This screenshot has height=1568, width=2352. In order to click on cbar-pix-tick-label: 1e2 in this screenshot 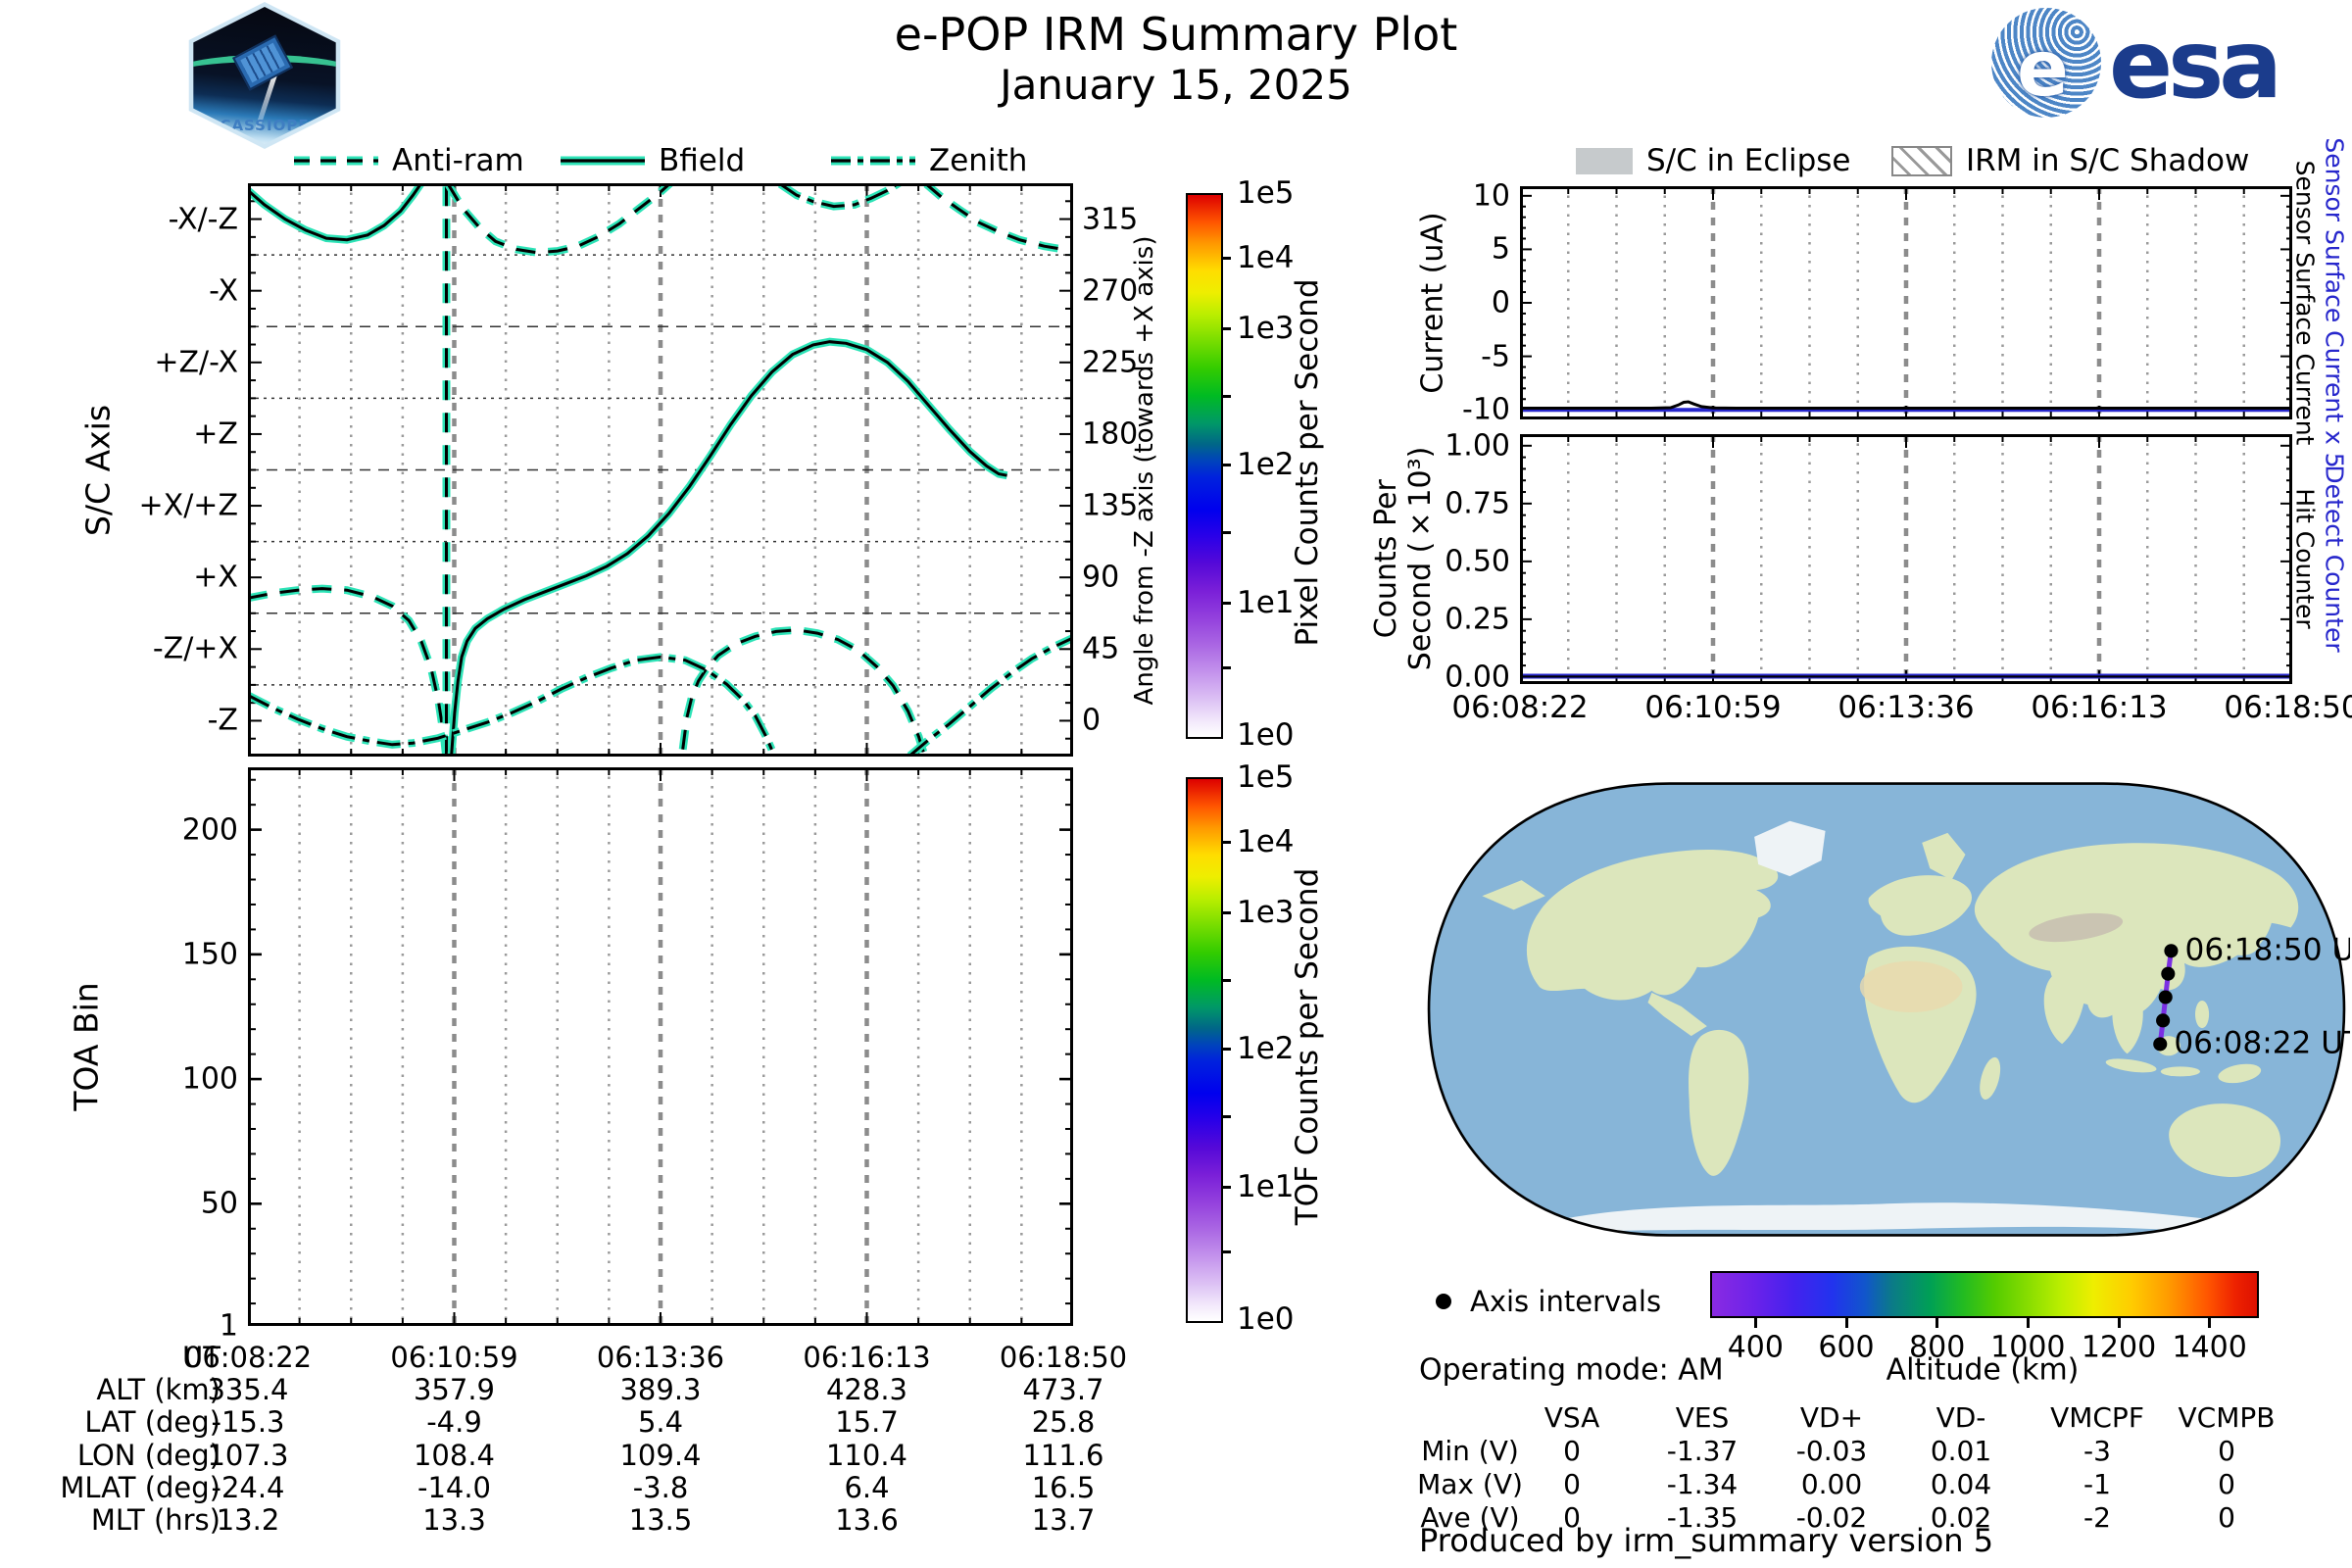, I will do `click(1266, 464)`.